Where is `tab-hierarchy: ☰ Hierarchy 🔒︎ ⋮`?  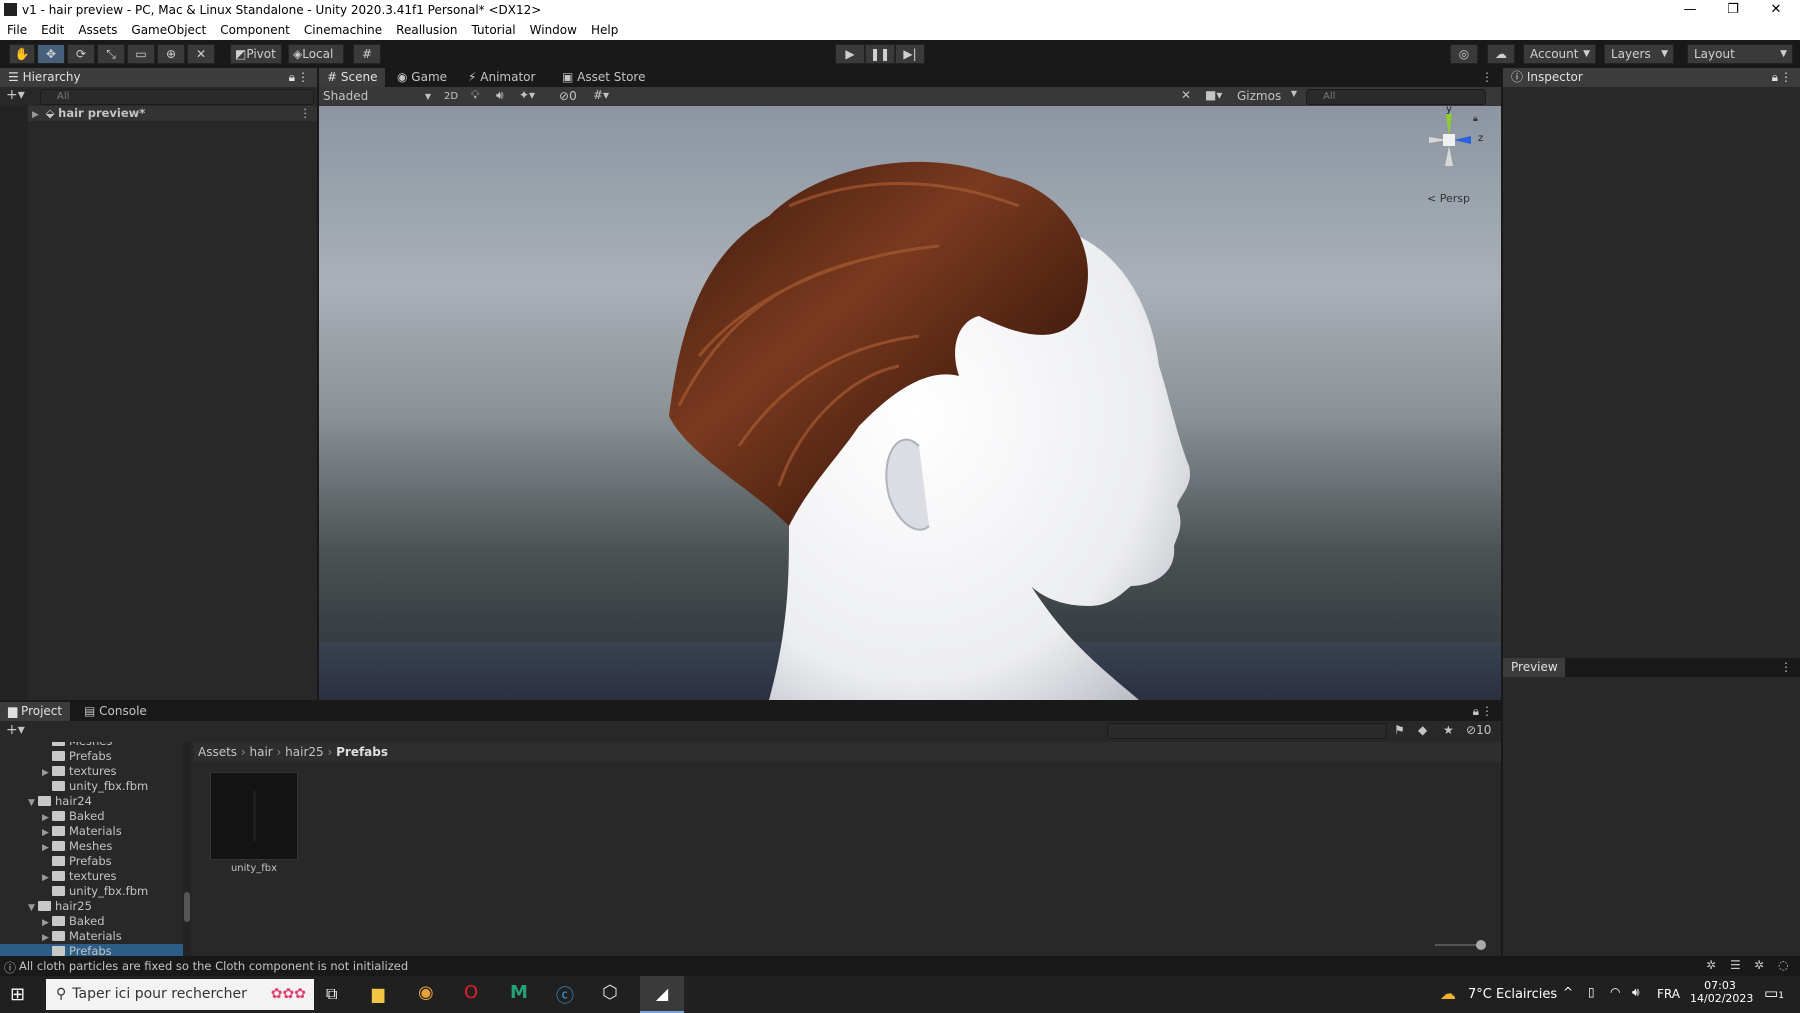
tab-hierarchy: ☰ Hierarchy 🔒︎ ⋮ is located at coordinates (158, 77).